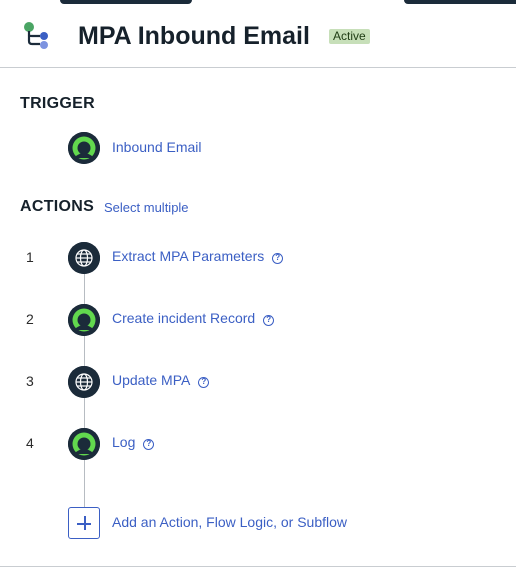  I want to click on action-label-3: Update MPA, so click(151, 380).